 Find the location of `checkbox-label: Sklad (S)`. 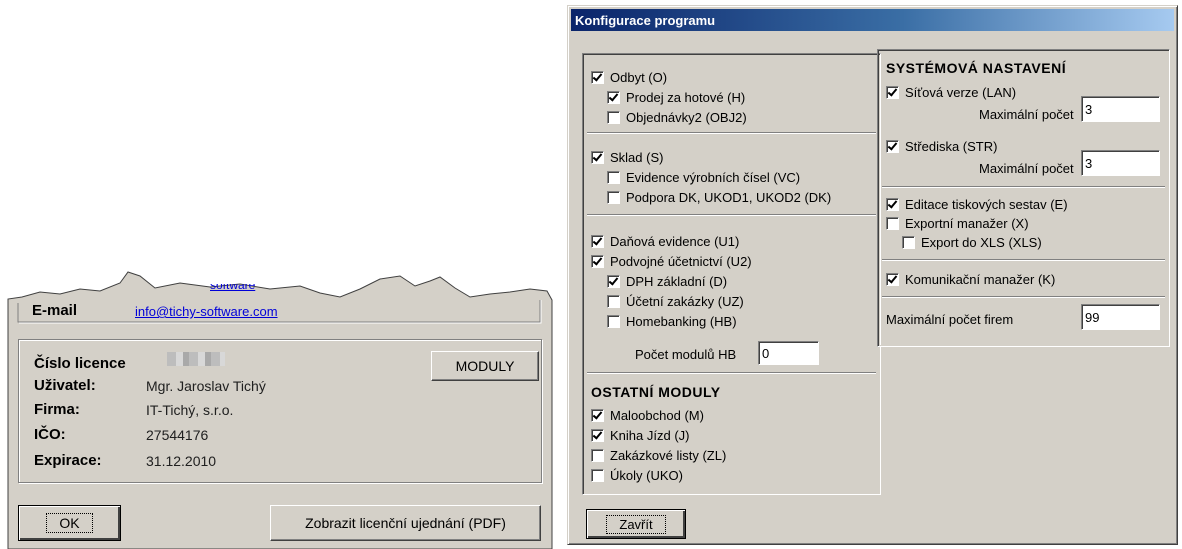

checkbox-label: Sklad (S) is located at coordinates (637, 157).